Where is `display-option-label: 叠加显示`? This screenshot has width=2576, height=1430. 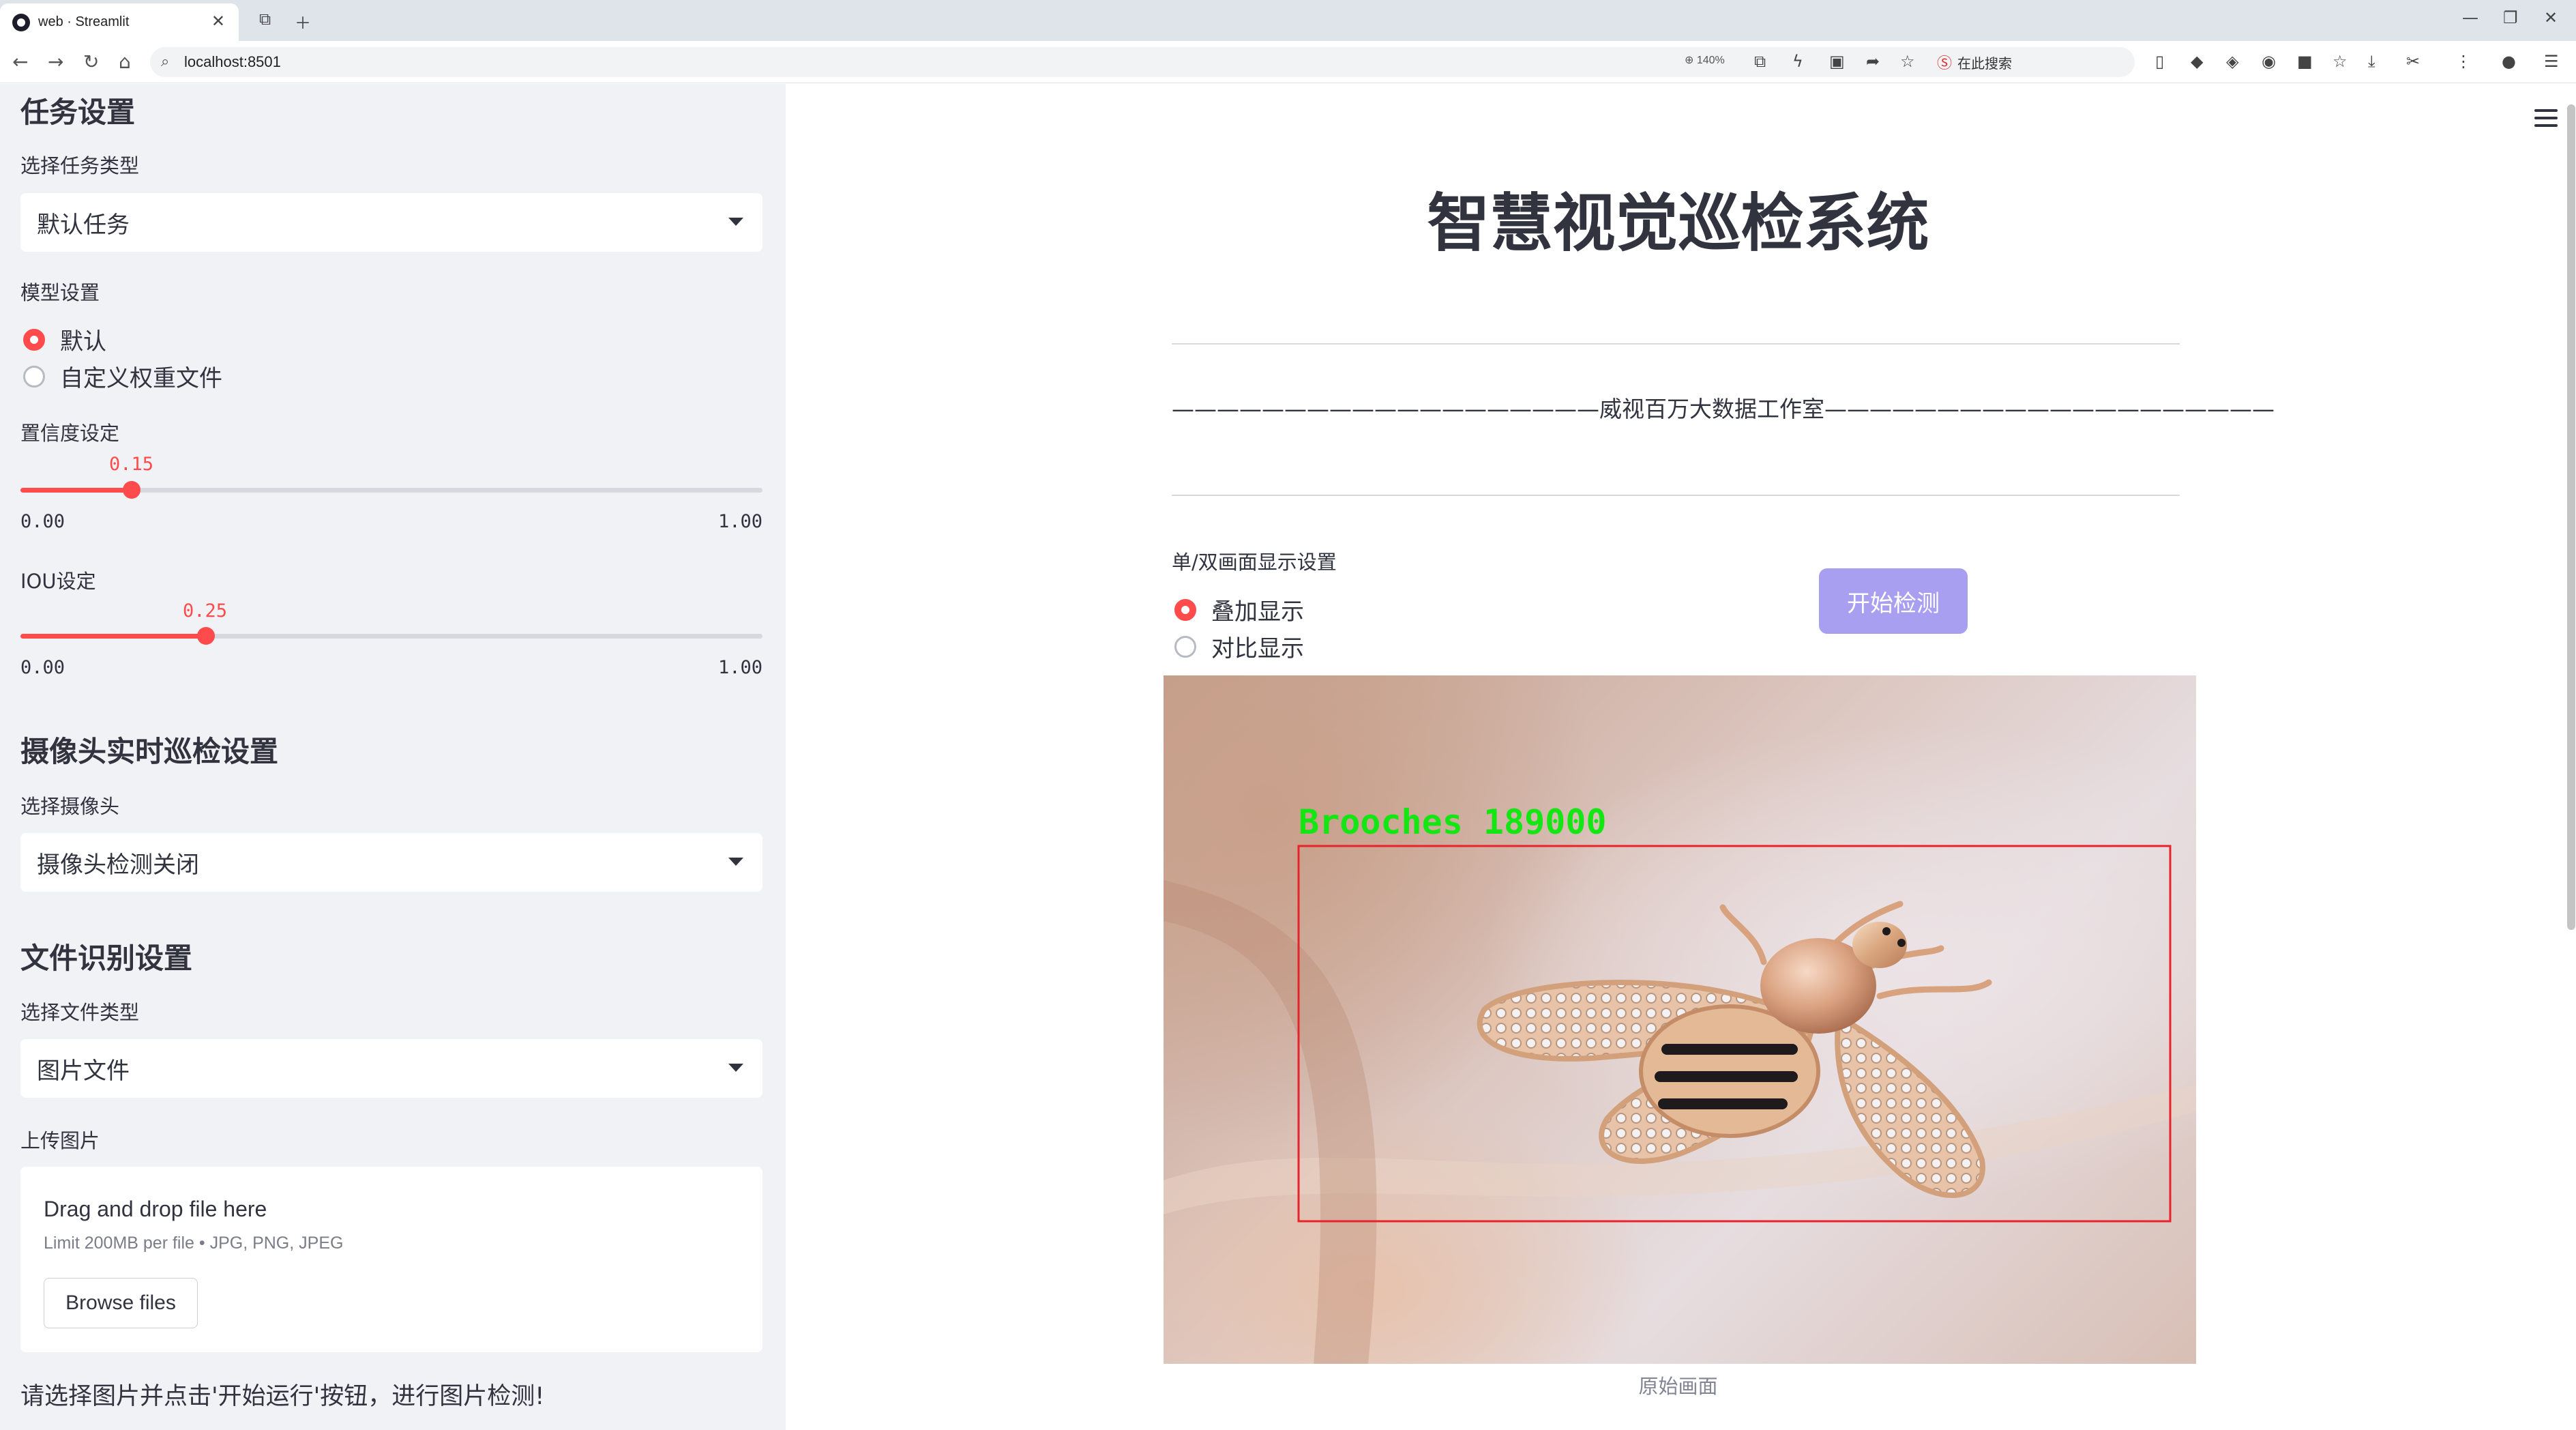
display-option-label: 叠加显示 is located at coordinates (1257, 612).